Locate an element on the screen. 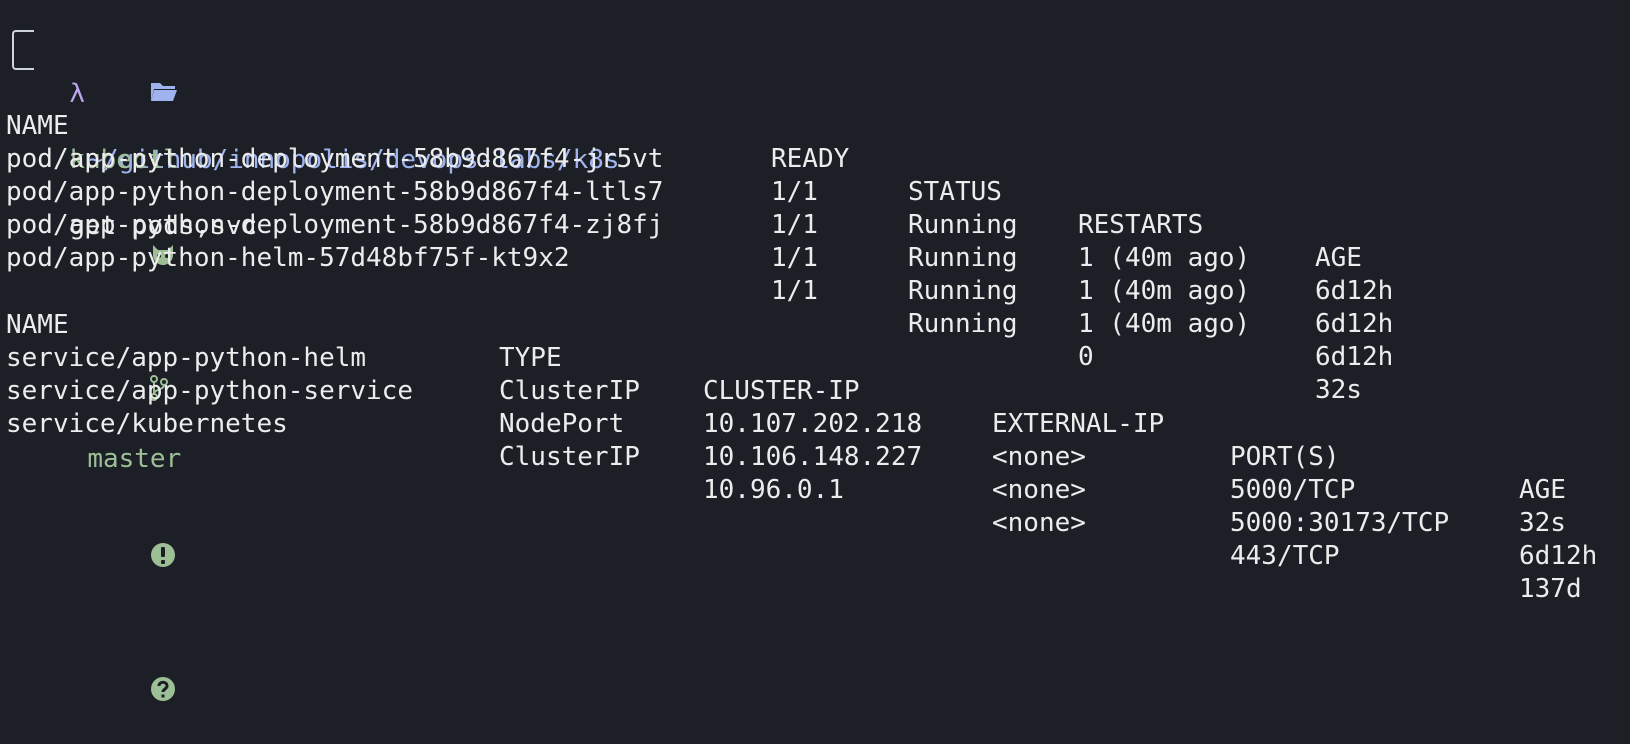 Image resolution: width=1630 pixels, height=744 pixels. svc-name: service/kubernetes is located at coordinates (147, 424).